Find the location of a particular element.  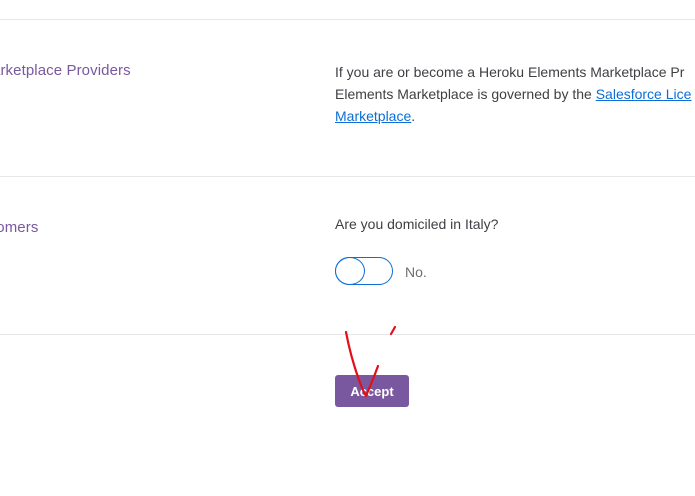

accept-button: Accept is located at coordinates (372, 391).